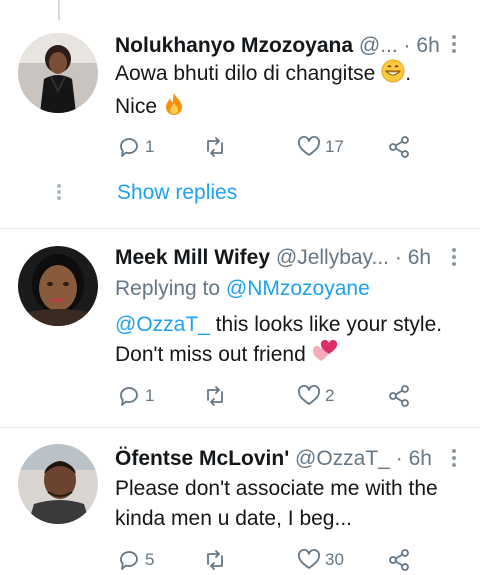 Image resolution: width=480 pixels, height=575 pixels. Describe the element at coordinates (234, 45) in the screenshot. I see `display-name: Nolukhanyo Mzozoyana` at that location.